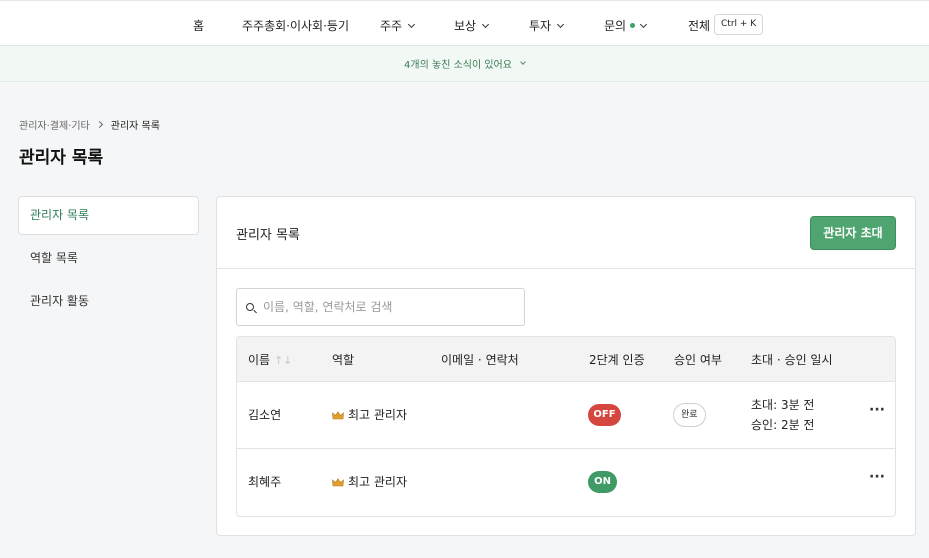  I want to click on shortcut-hint: Ctrl + K, so click(739, 24).